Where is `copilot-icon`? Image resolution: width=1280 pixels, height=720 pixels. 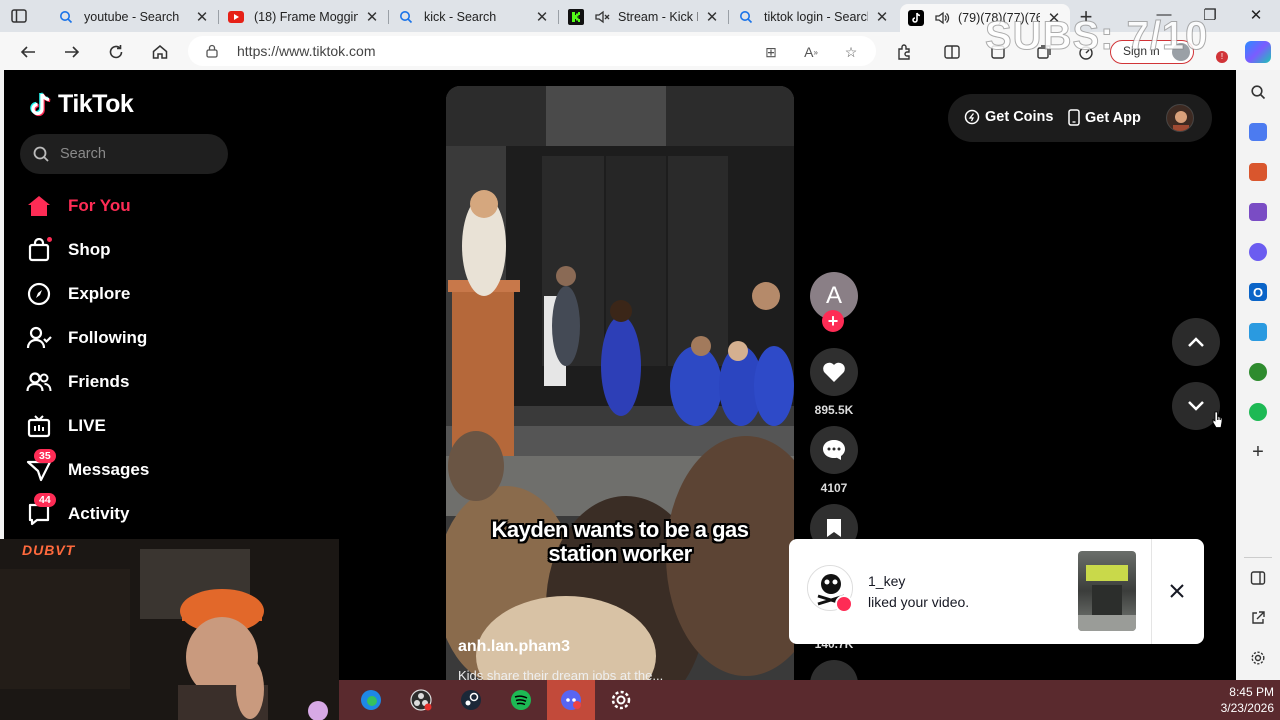 copilot-icon is located at coordinates (1258, 52).